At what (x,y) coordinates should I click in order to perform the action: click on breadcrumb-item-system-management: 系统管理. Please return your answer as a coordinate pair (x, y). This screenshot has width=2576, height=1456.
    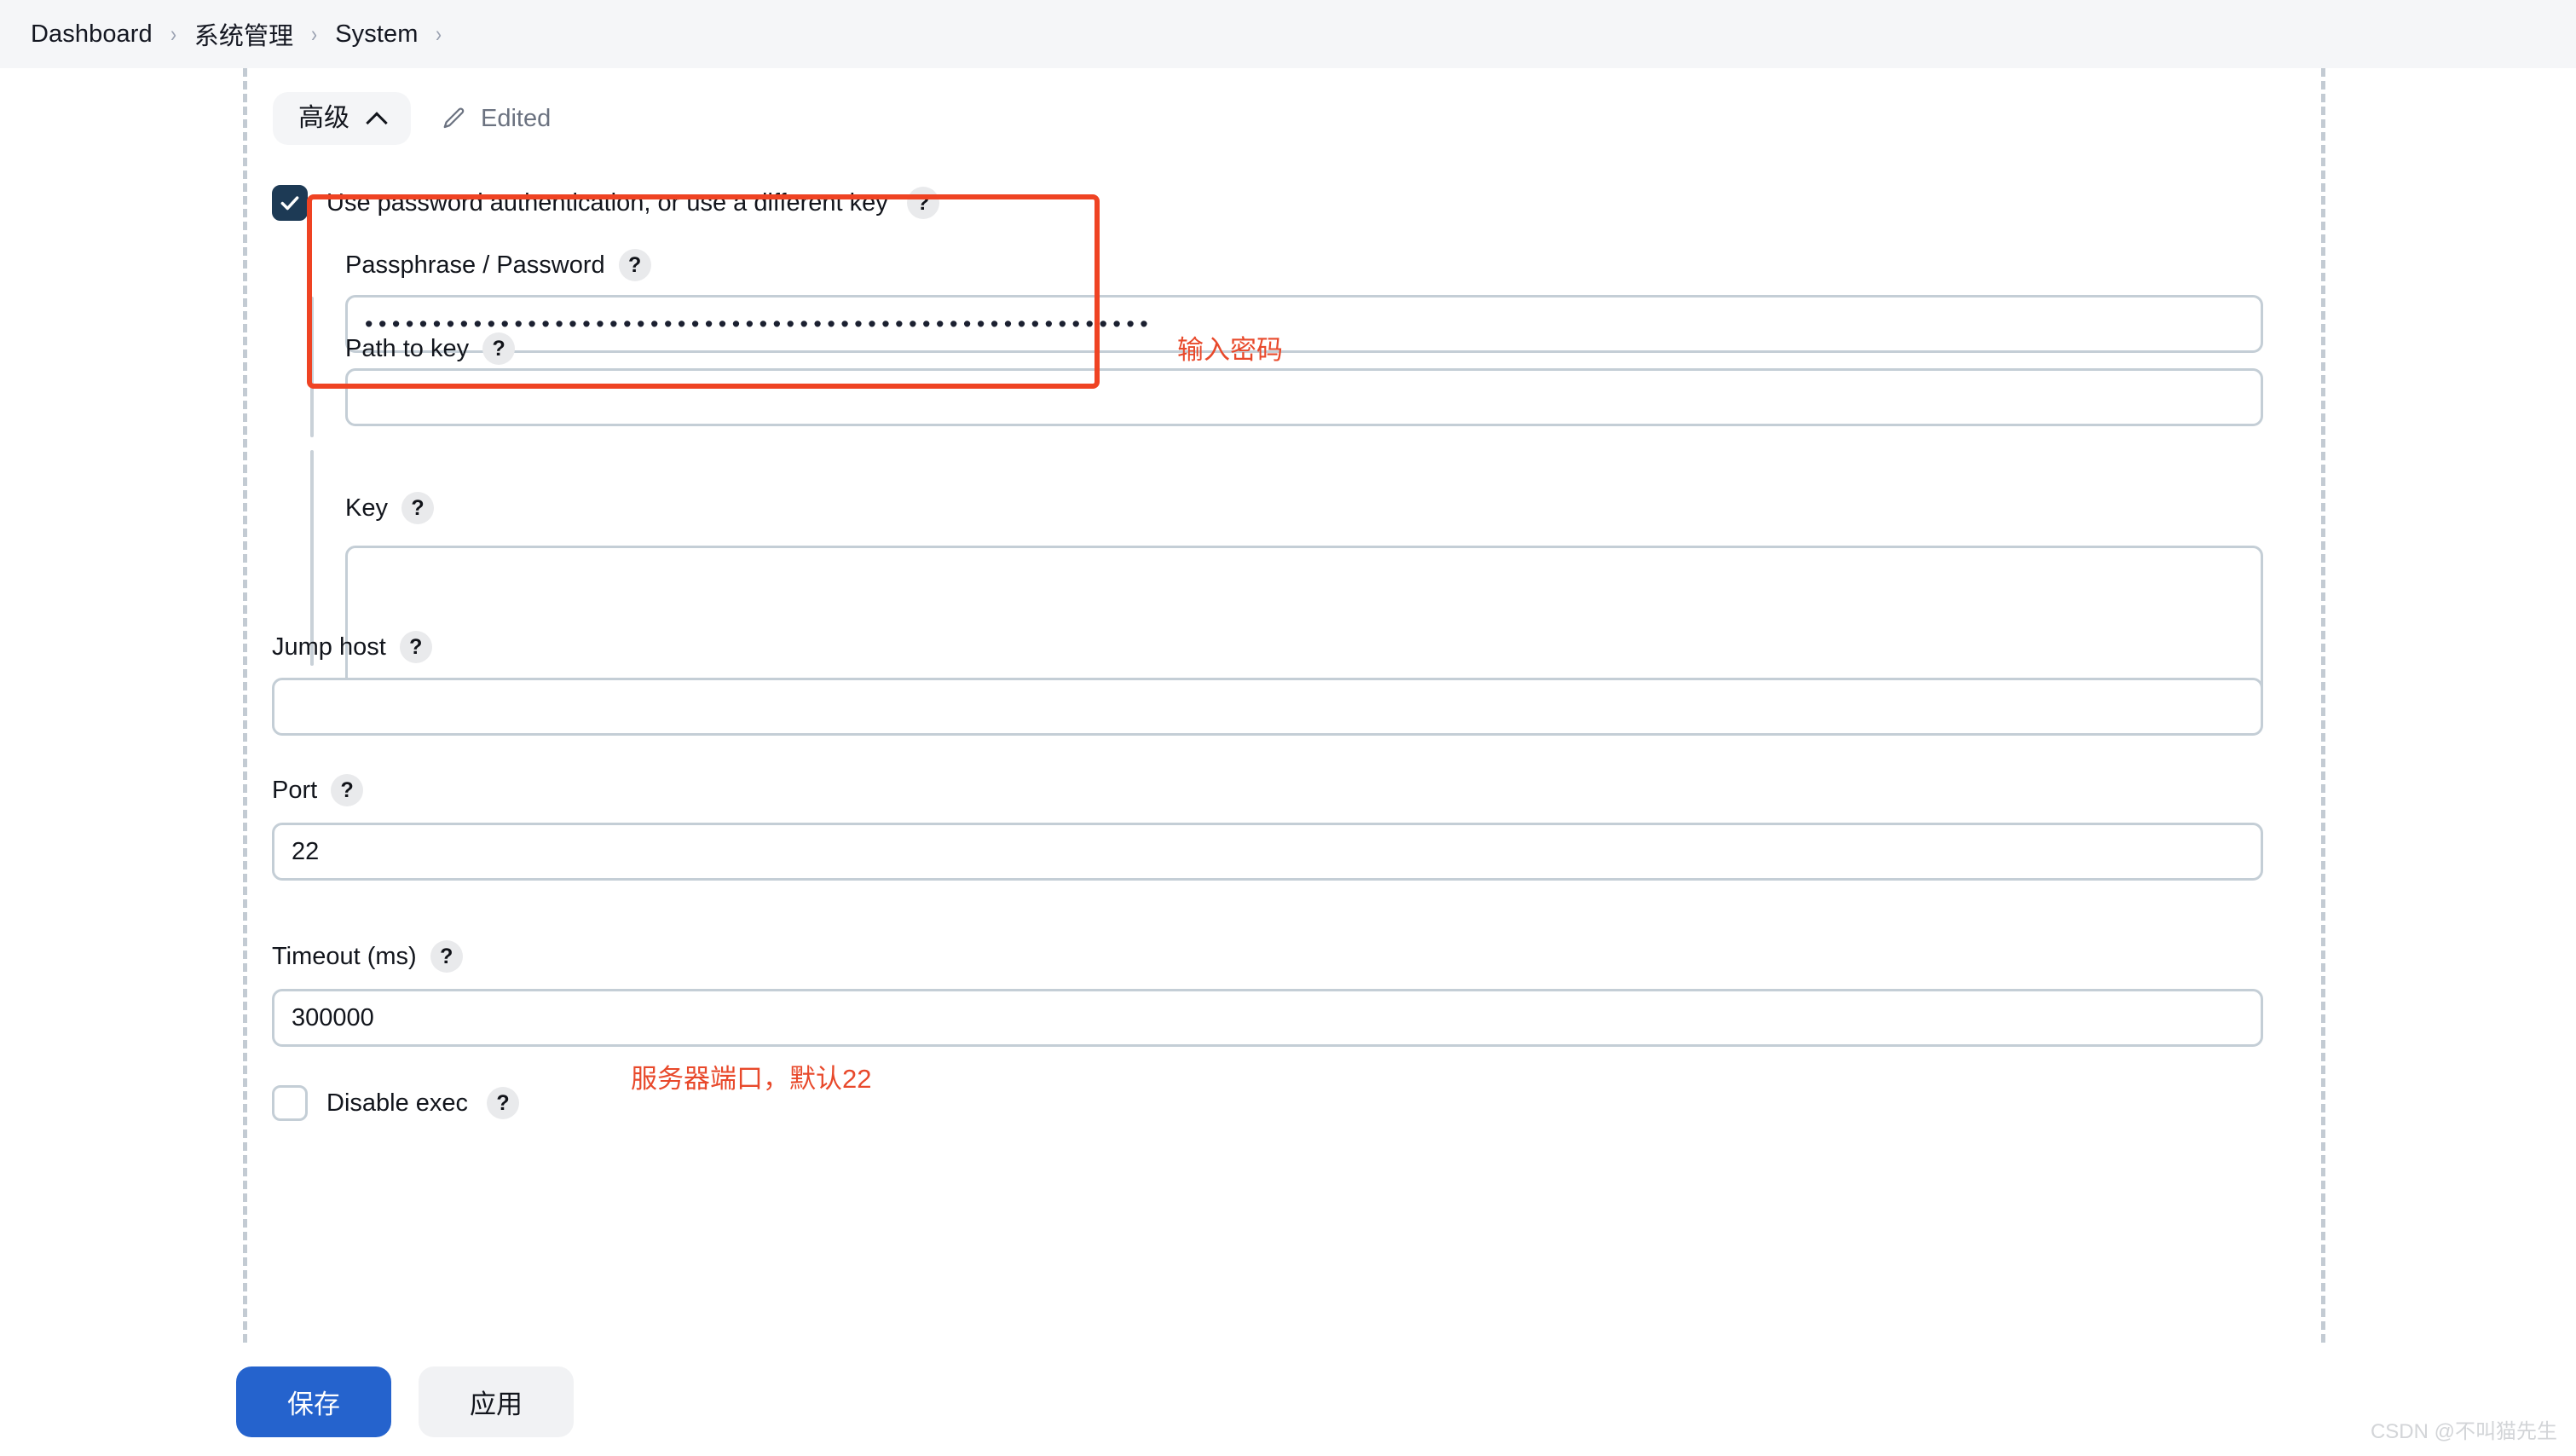
    Looking at the image, I should click on (243, 34).